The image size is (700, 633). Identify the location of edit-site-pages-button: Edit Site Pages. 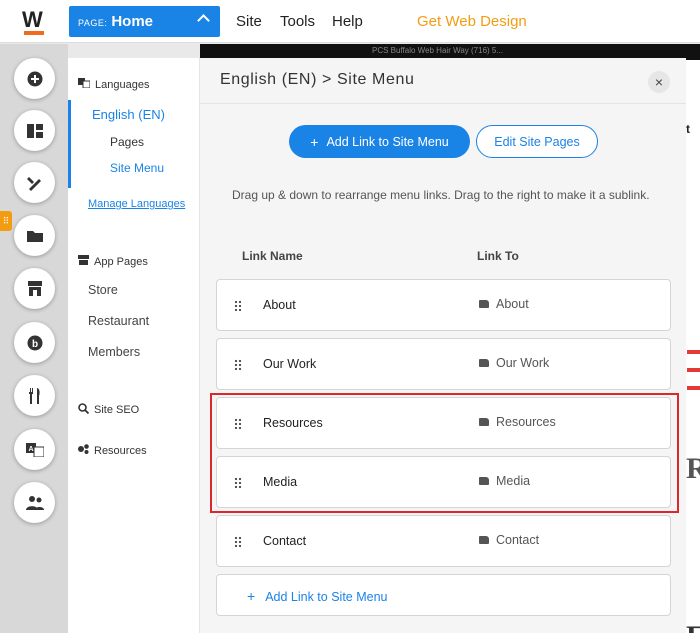
(537, 141).